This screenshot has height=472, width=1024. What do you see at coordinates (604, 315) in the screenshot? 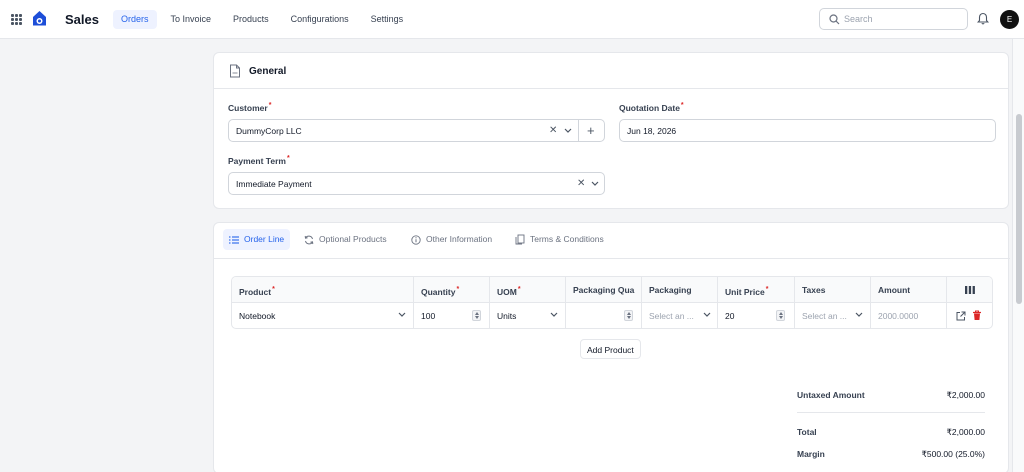
I see `packaging-qty-cell` at bounding box center [604, 315].